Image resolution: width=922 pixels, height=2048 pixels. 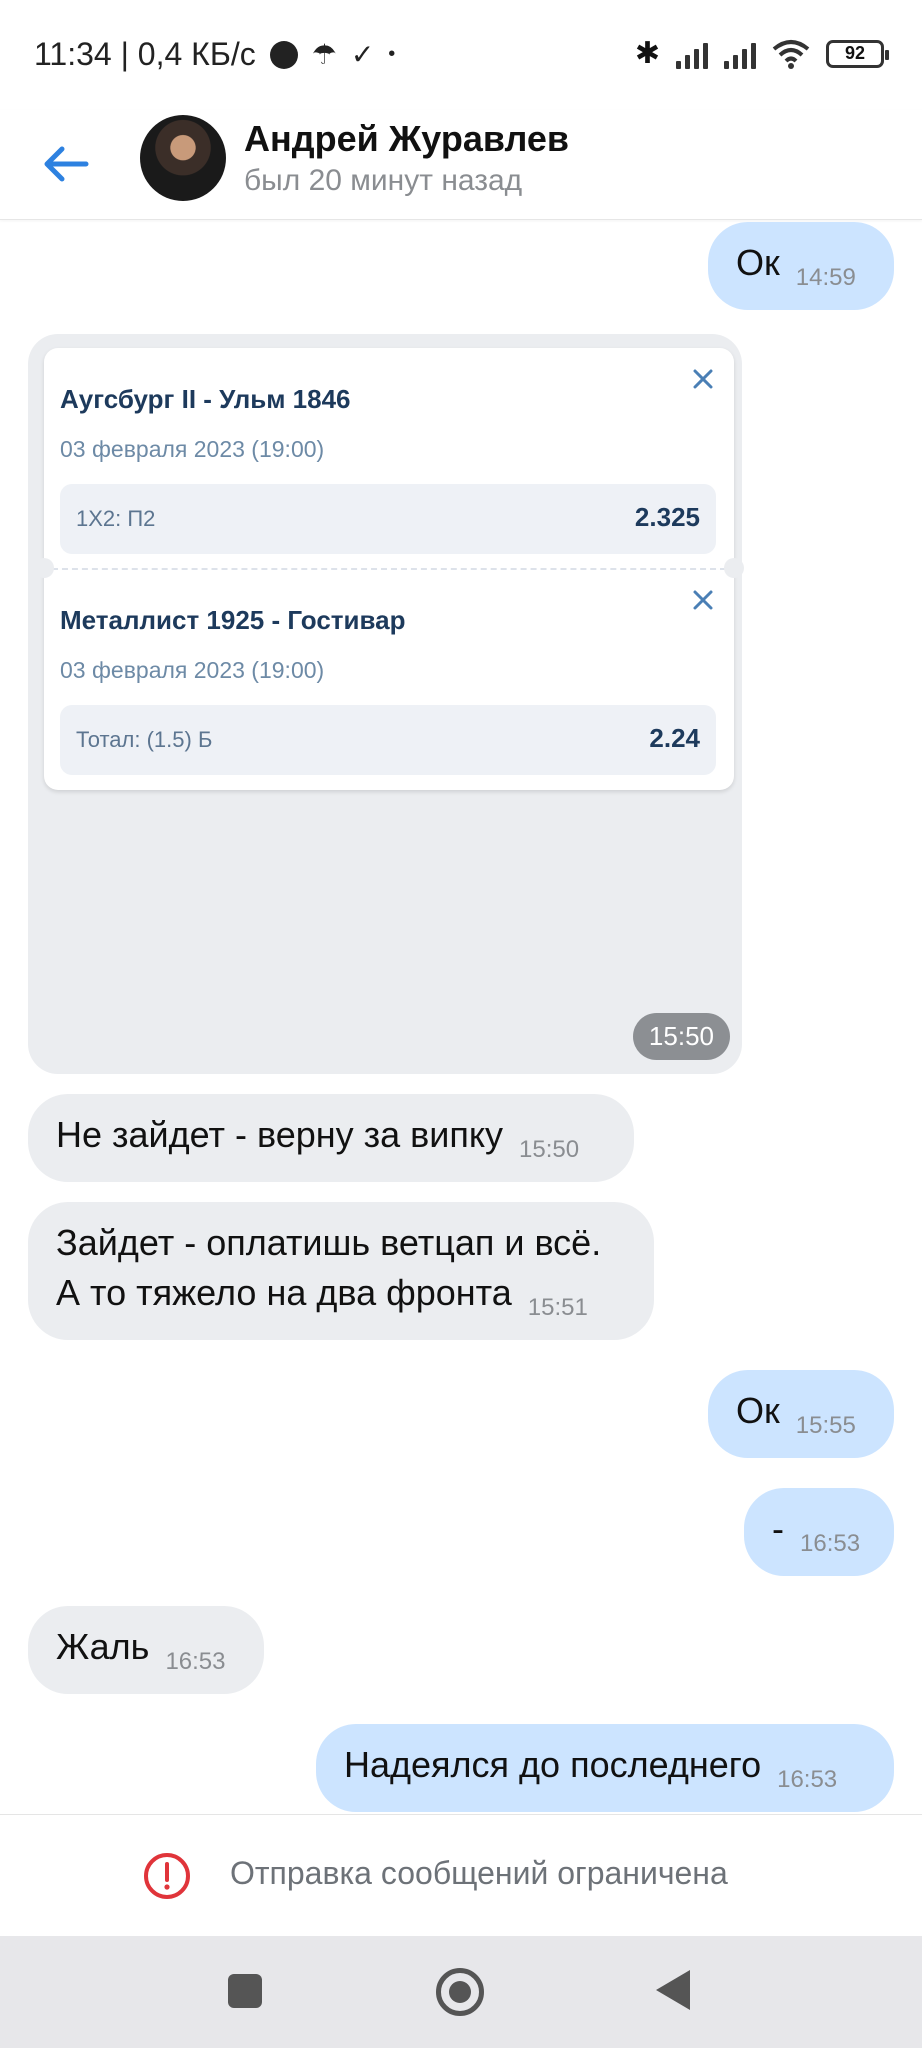 I want to click on message-bubble: Не зайдет - верну за випку 15:50, so click(x=331, y=1138).